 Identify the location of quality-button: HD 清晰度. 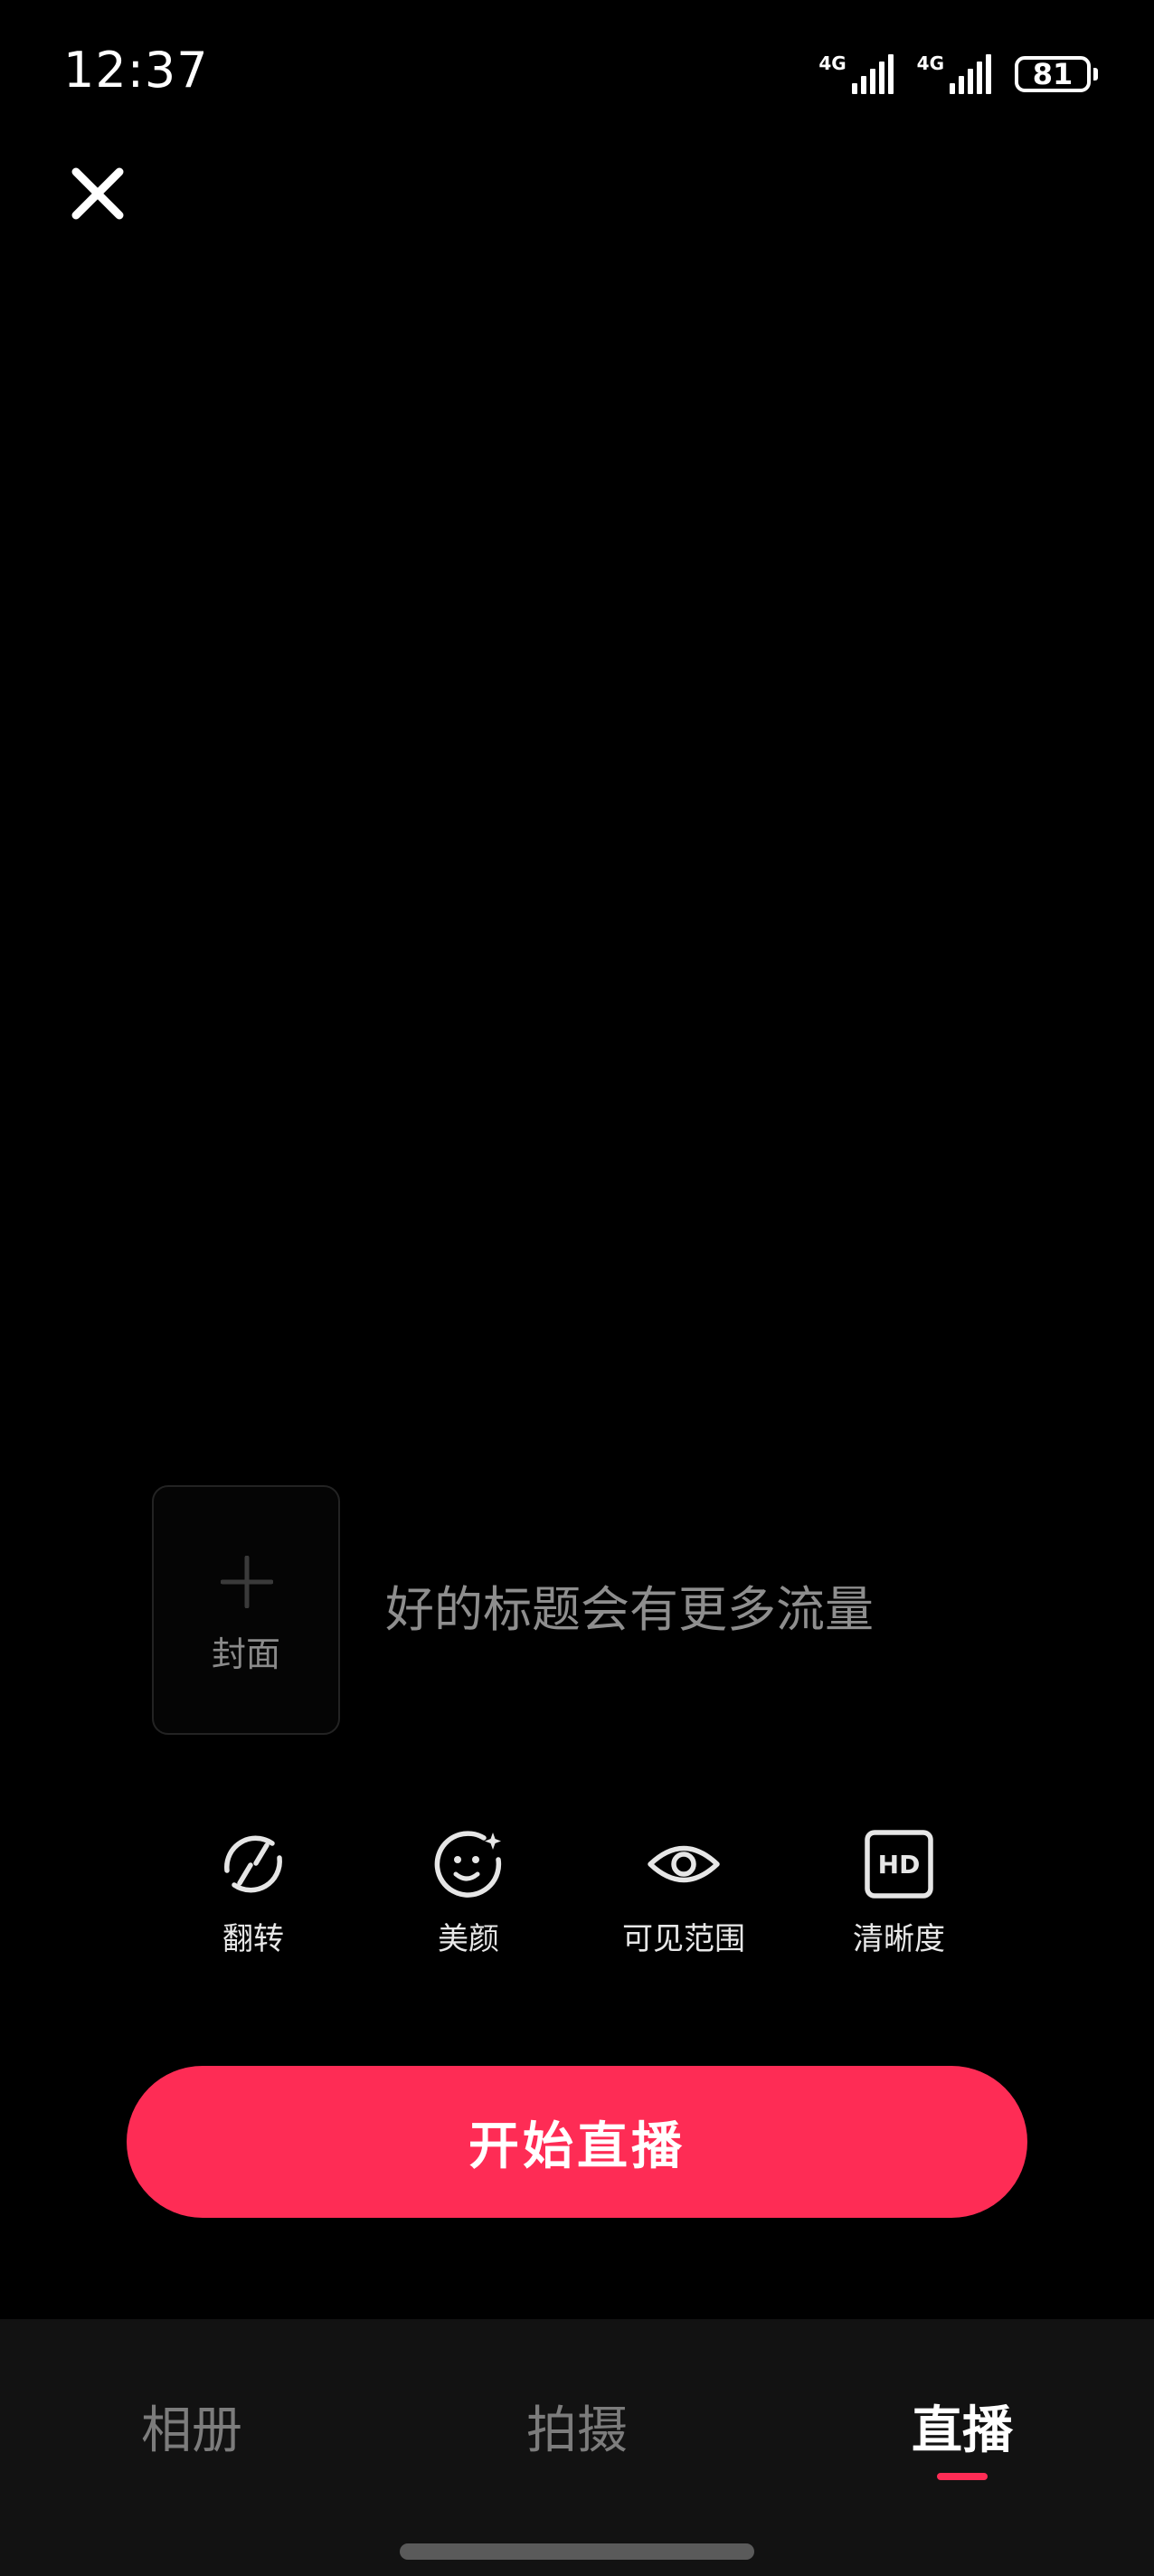
(898, 1893).